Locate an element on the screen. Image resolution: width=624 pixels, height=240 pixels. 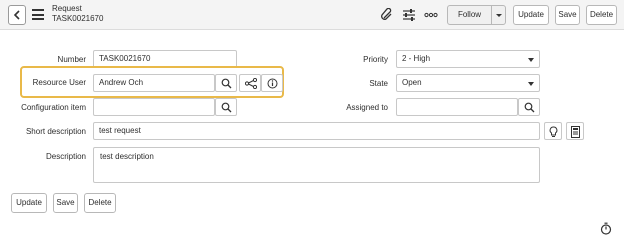
state-label: State is located at coordinates (378, 83).